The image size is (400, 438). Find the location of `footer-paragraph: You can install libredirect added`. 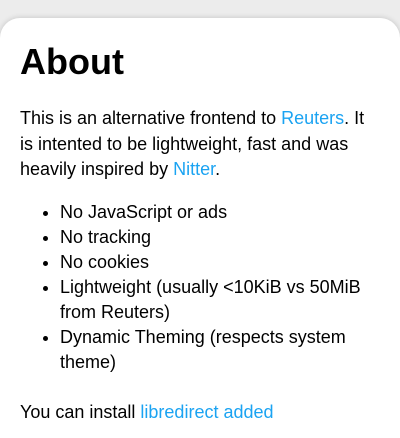

footer-paragraph: You can install libredirect added is located at coordinates (147, 412).